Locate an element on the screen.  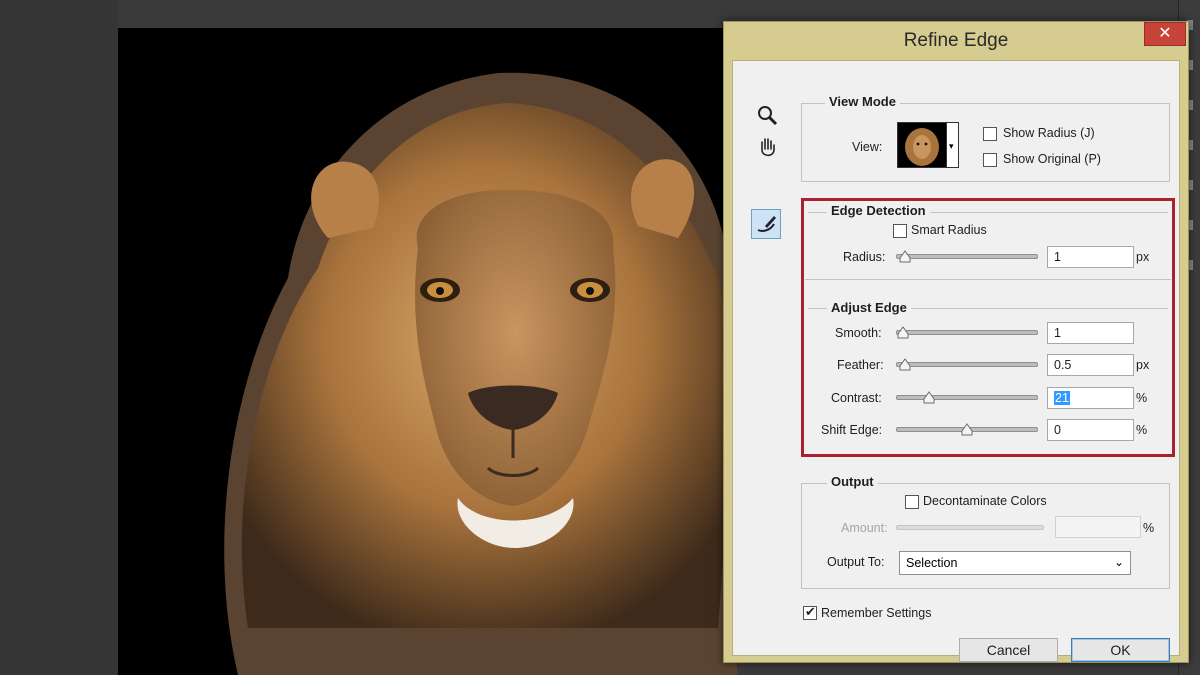
smooth-field: 1 is located at coordinates (1090, 333).